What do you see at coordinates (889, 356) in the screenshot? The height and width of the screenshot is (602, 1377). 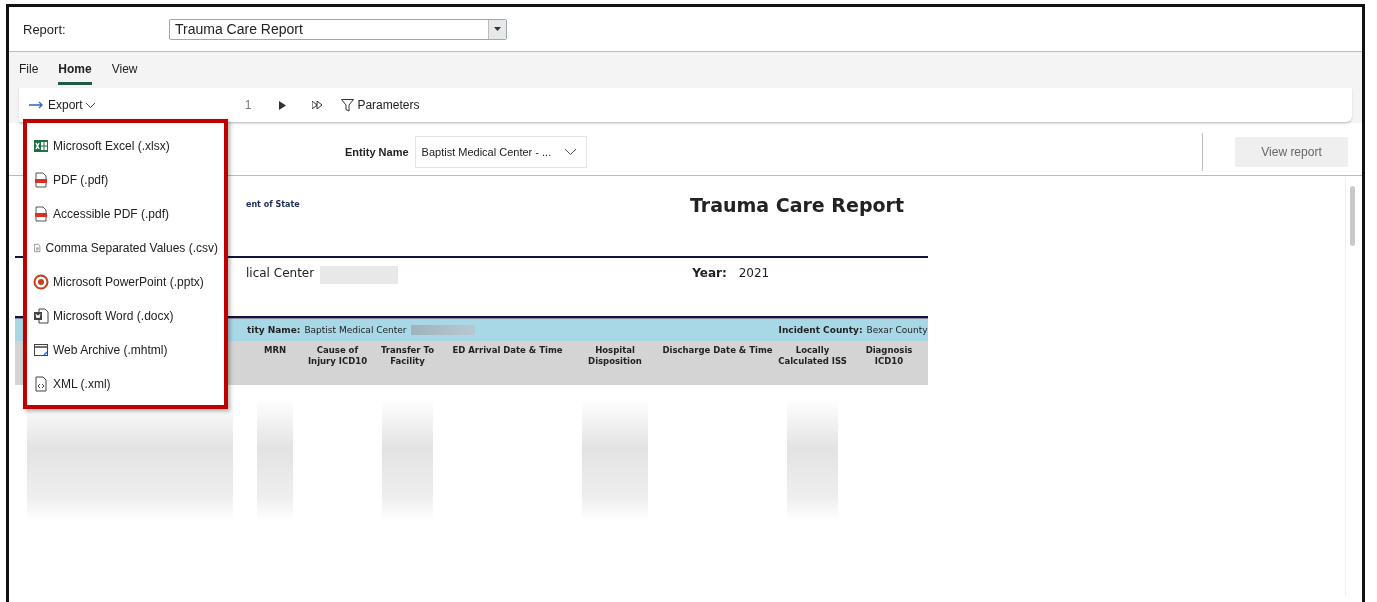 I see `column-header: Diagnosis ICD10` at bounding box center [889, 356].